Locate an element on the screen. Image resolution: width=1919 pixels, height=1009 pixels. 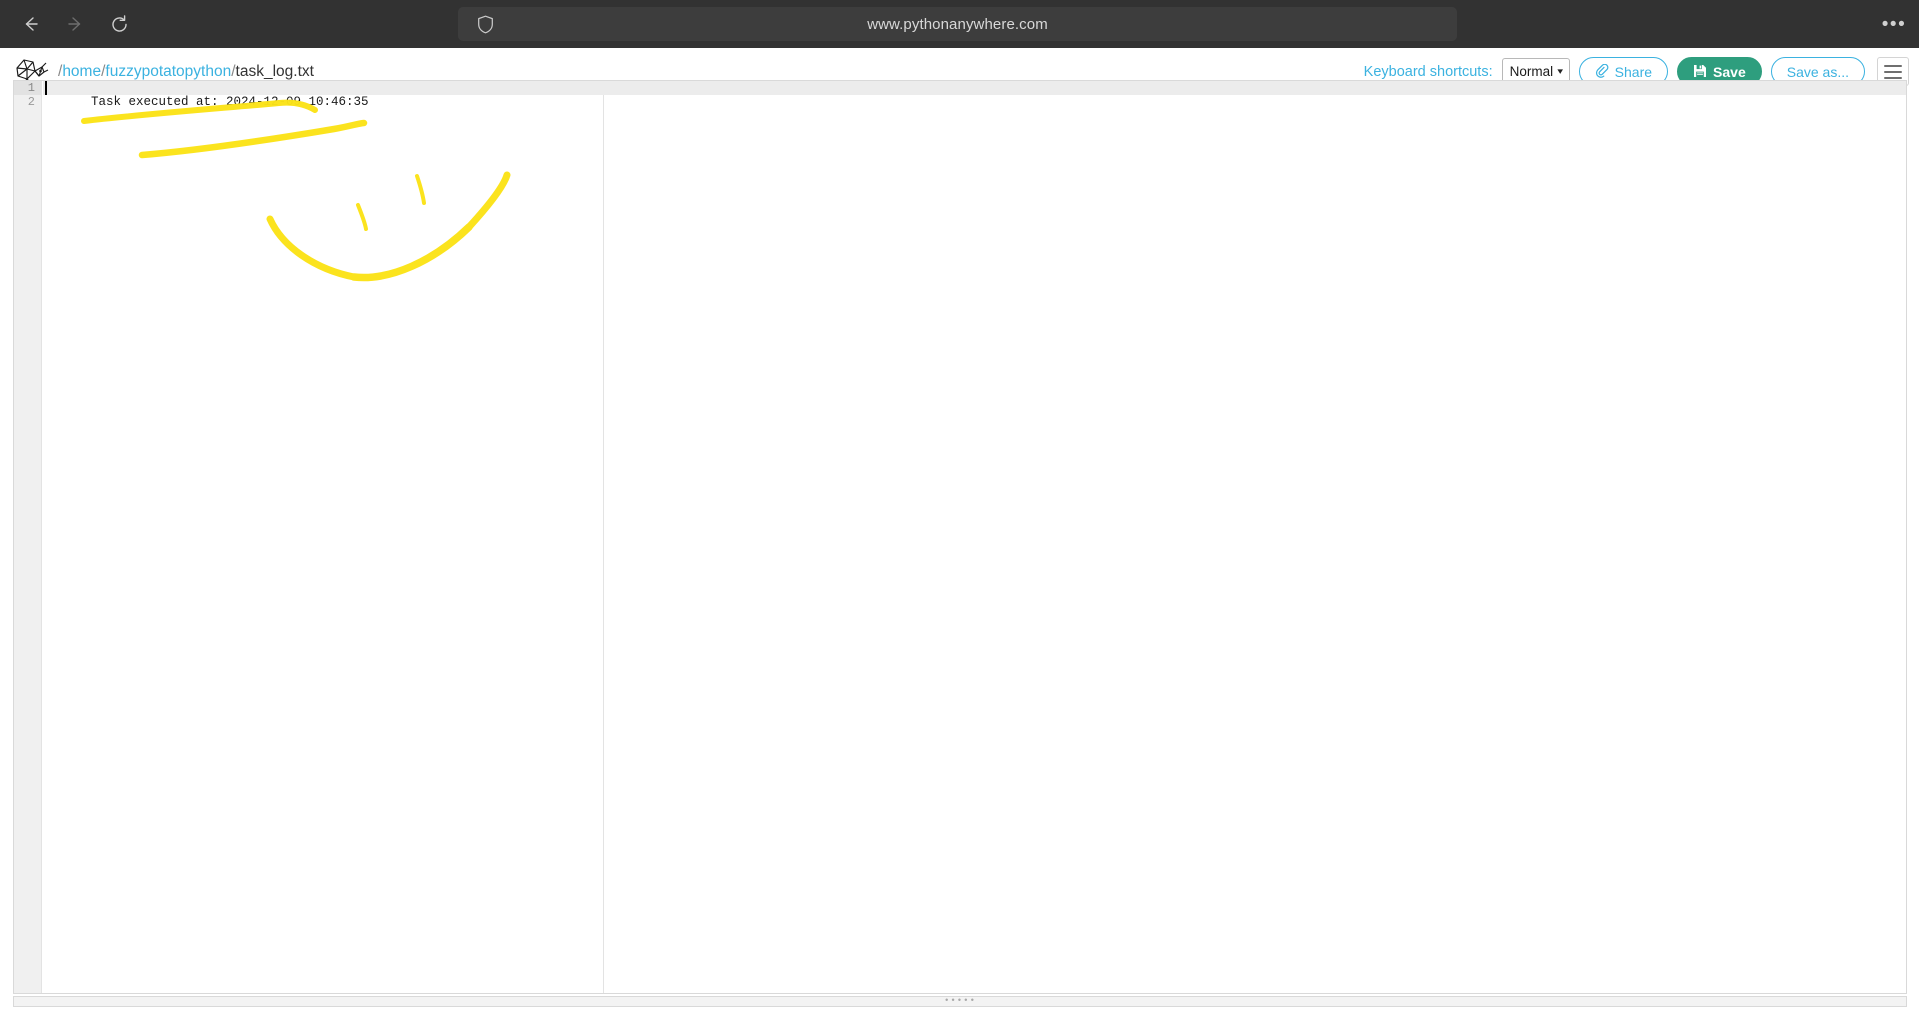
paperclip-icon is located at coordinates (1602, 71).